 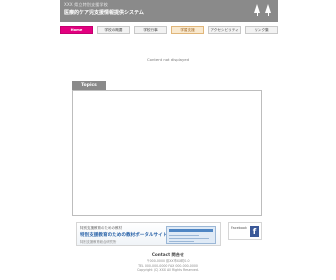 I want to click on nav-about: 学校の概要, so click(x=113, y=30).